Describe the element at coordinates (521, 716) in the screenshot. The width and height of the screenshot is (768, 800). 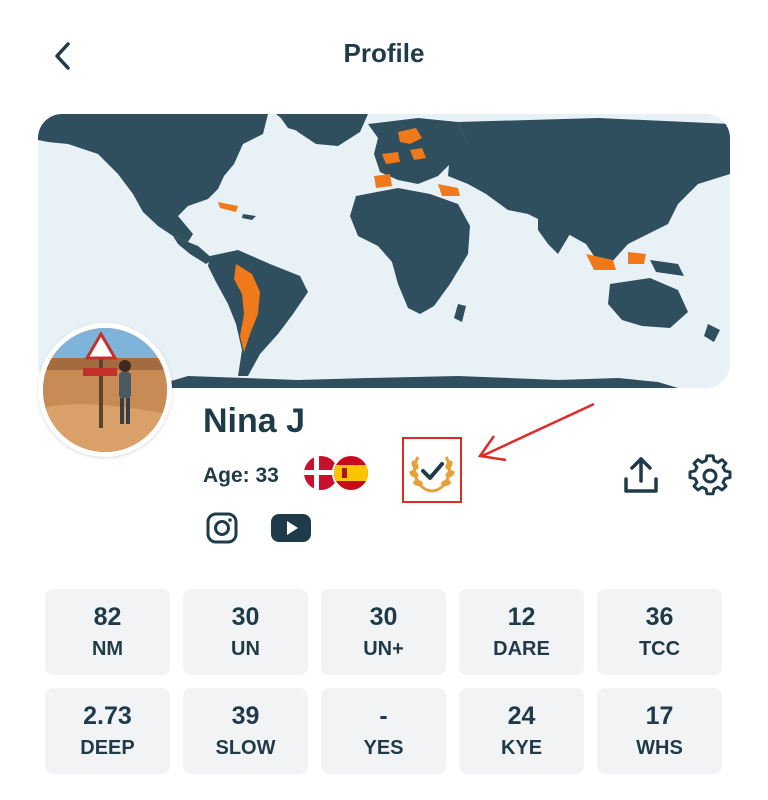
I see `stat-value: 24` at that location.